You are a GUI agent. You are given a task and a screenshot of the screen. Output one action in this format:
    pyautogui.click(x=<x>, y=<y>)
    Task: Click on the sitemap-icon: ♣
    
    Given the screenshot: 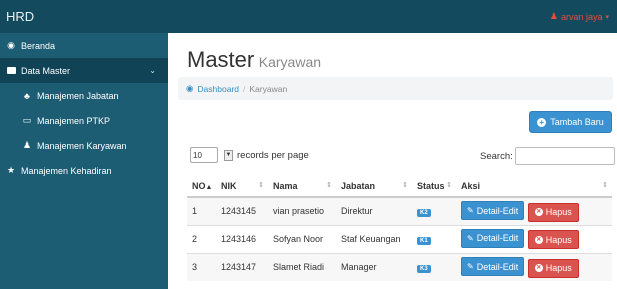 What is the action you would take?
    pyautogui.click(x=27, y=95)
    